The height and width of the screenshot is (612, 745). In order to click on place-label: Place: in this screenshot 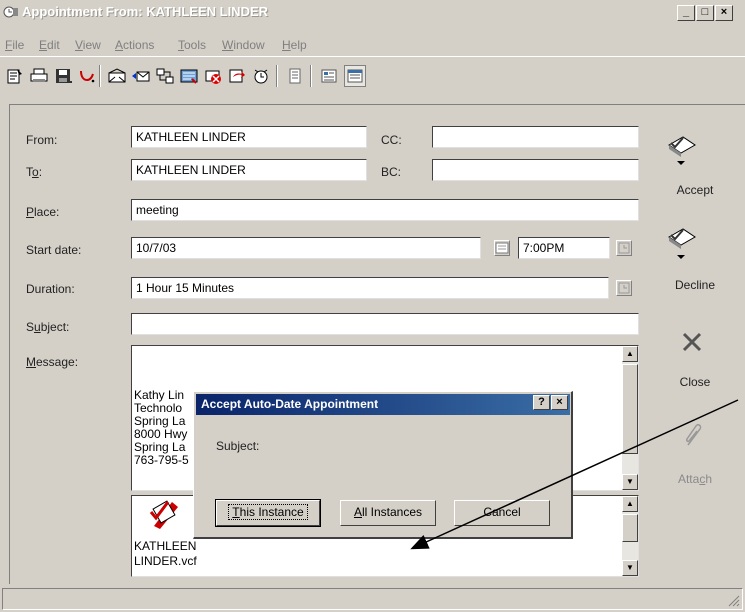, I will do `click(43, 212)`.